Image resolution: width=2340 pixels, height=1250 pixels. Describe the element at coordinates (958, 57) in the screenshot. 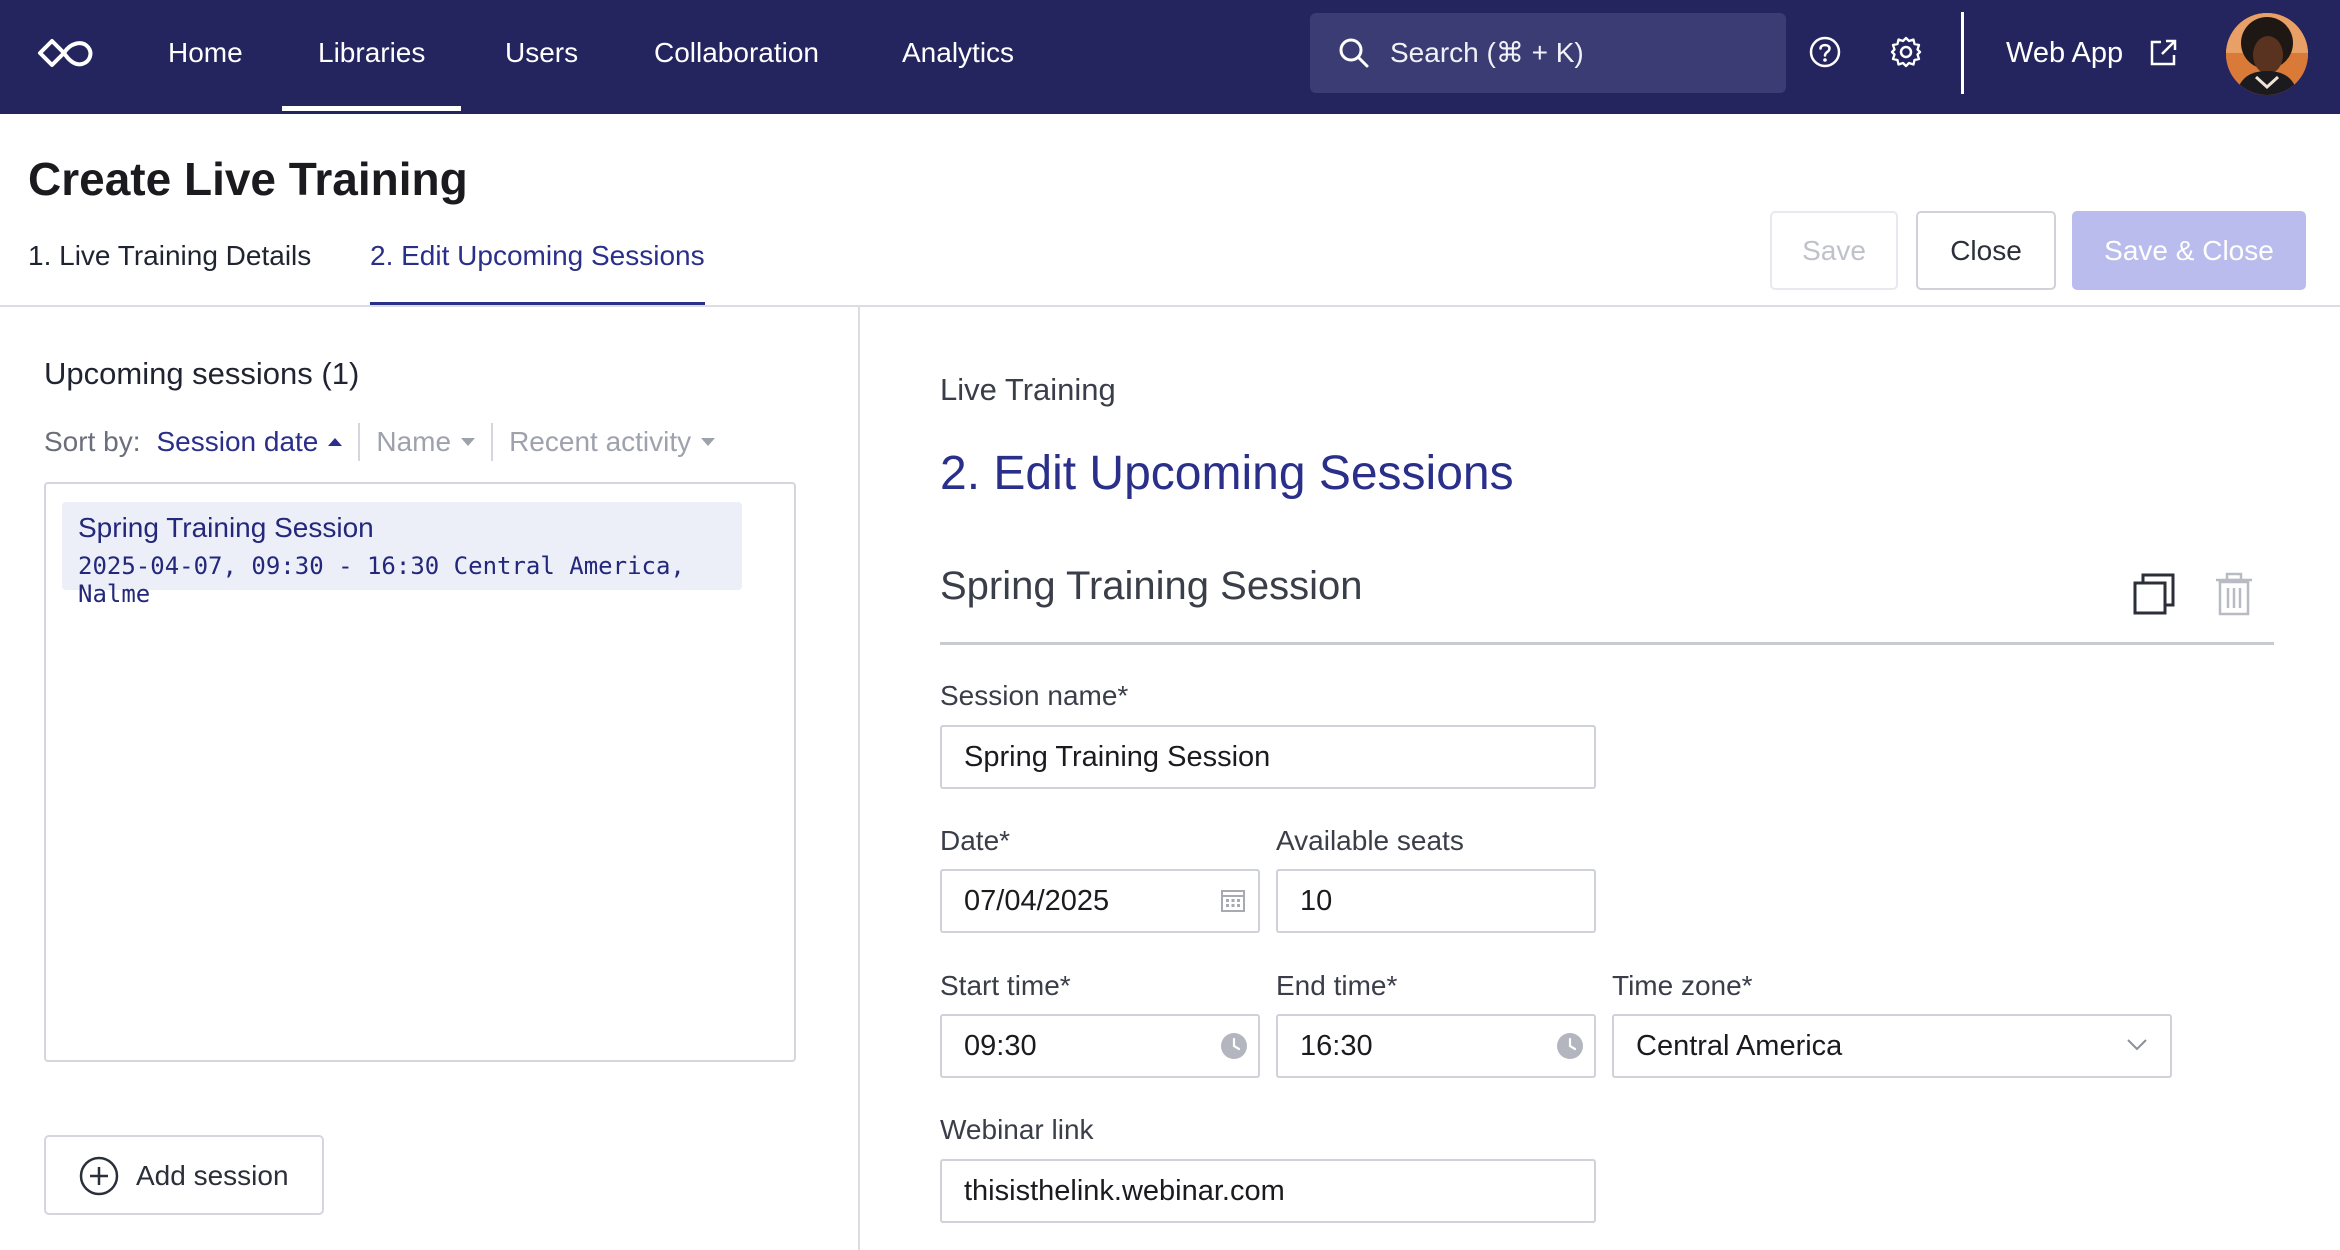

I see `nav-analytics: Analytics` at that location.